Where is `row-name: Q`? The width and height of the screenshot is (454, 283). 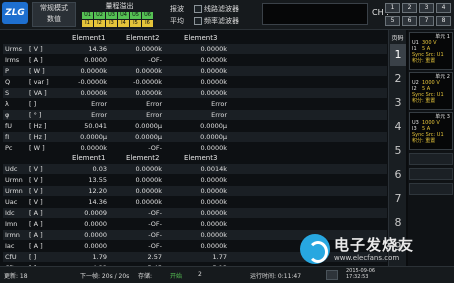 row-name: Q is located at coordinates (8, 82).